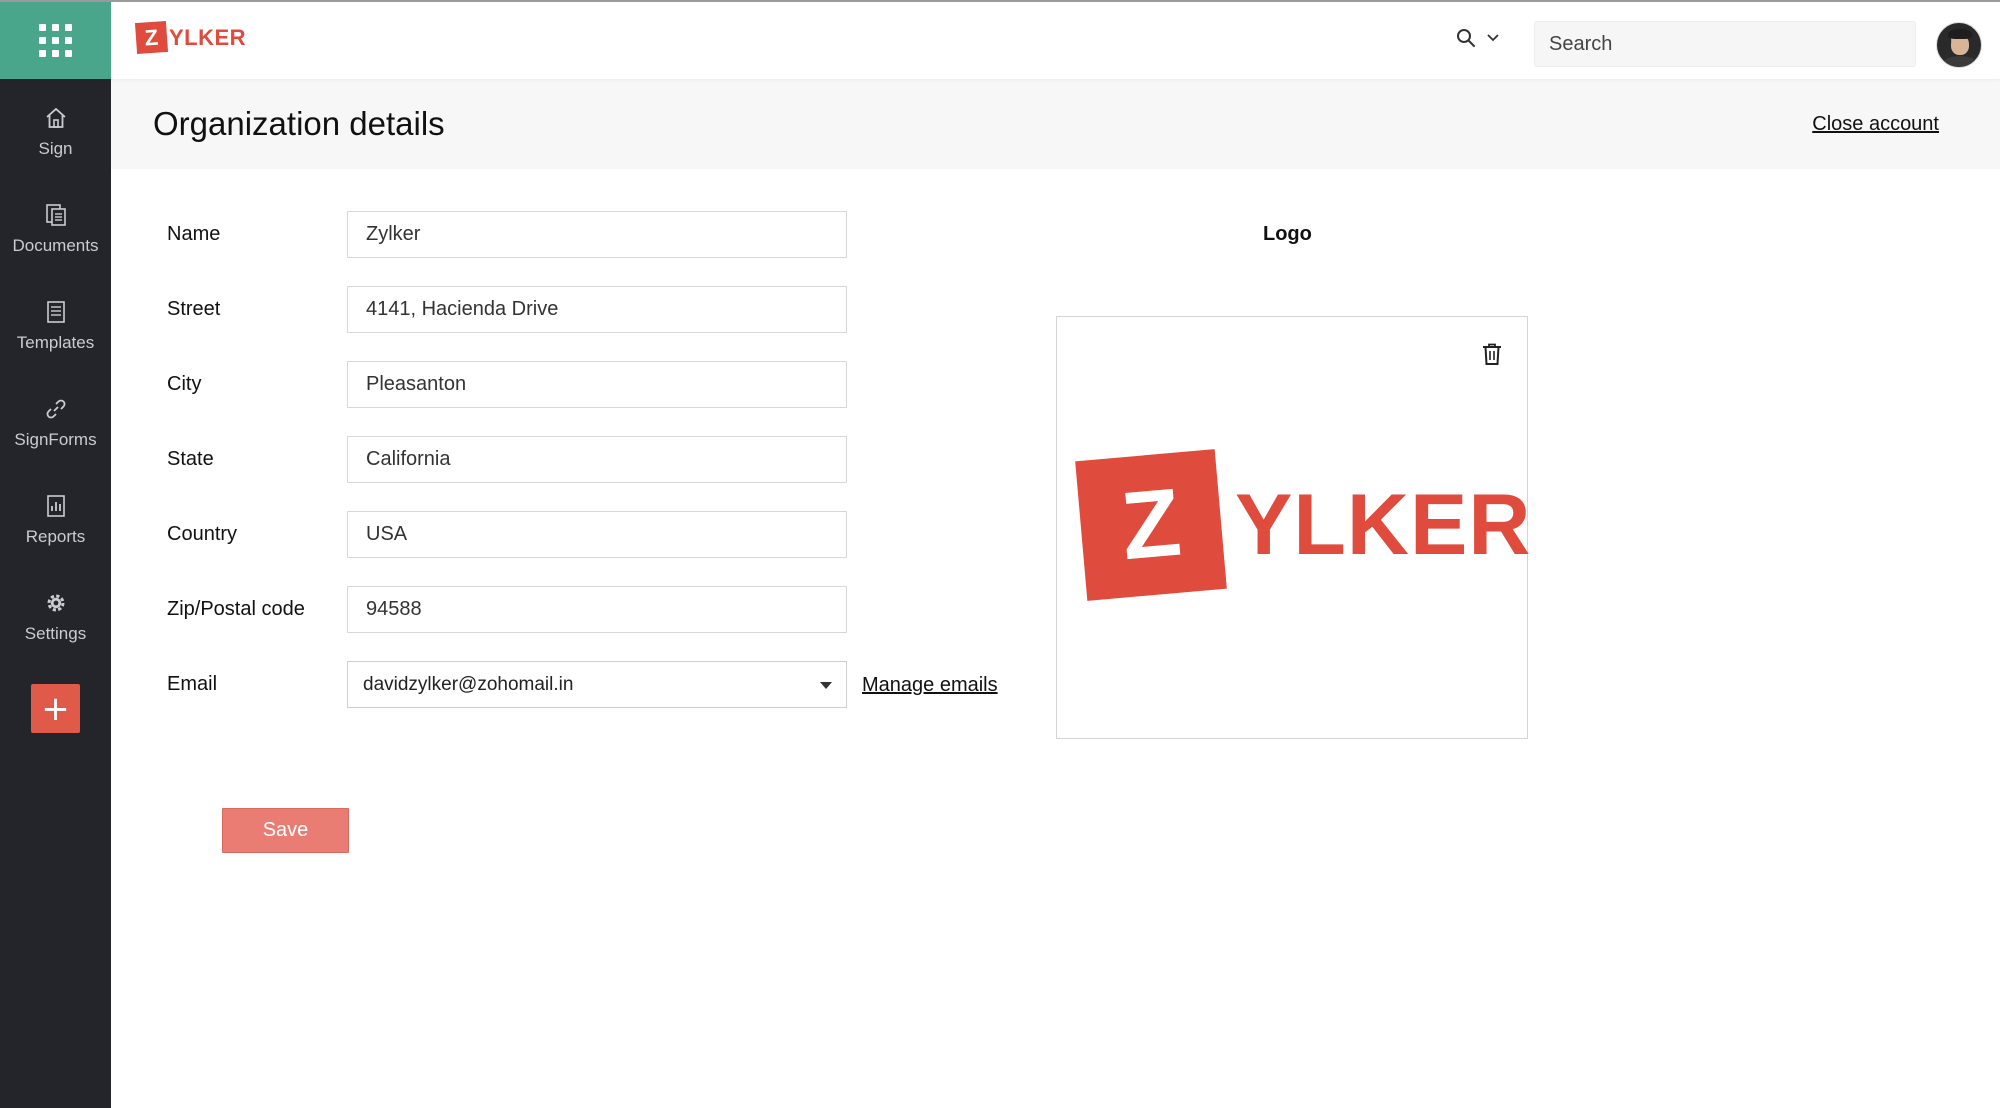 Image resolution: width=2000 pixels, height=1108 pixels. I want to click on zip-field, so click(597, 609).